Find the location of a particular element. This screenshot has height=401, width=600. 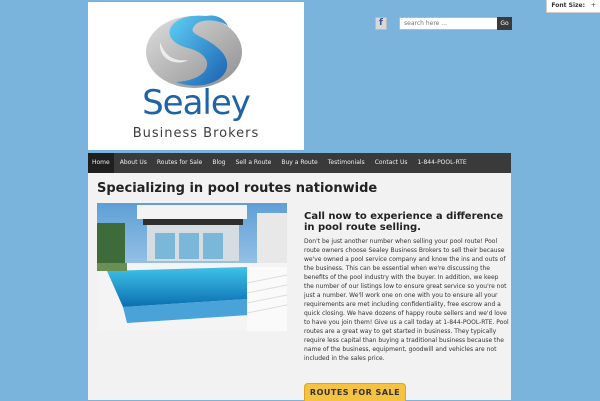

nav-item-phone: 1-844-POOL-RTE is located at coordinates (441, 163).